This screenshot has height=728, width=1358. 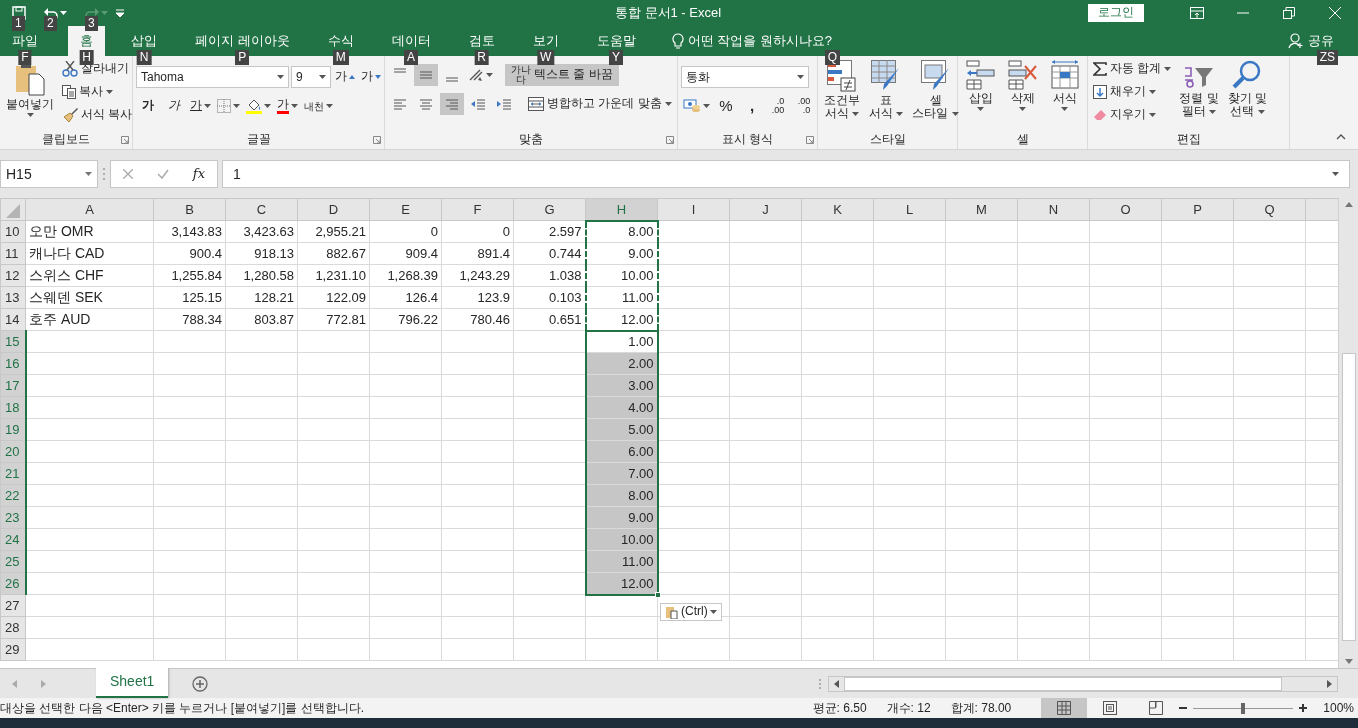 What do you see at coordinates (13, 649) in the screenshot?
I see `row-header: 29` at bounding box center [13, 649].